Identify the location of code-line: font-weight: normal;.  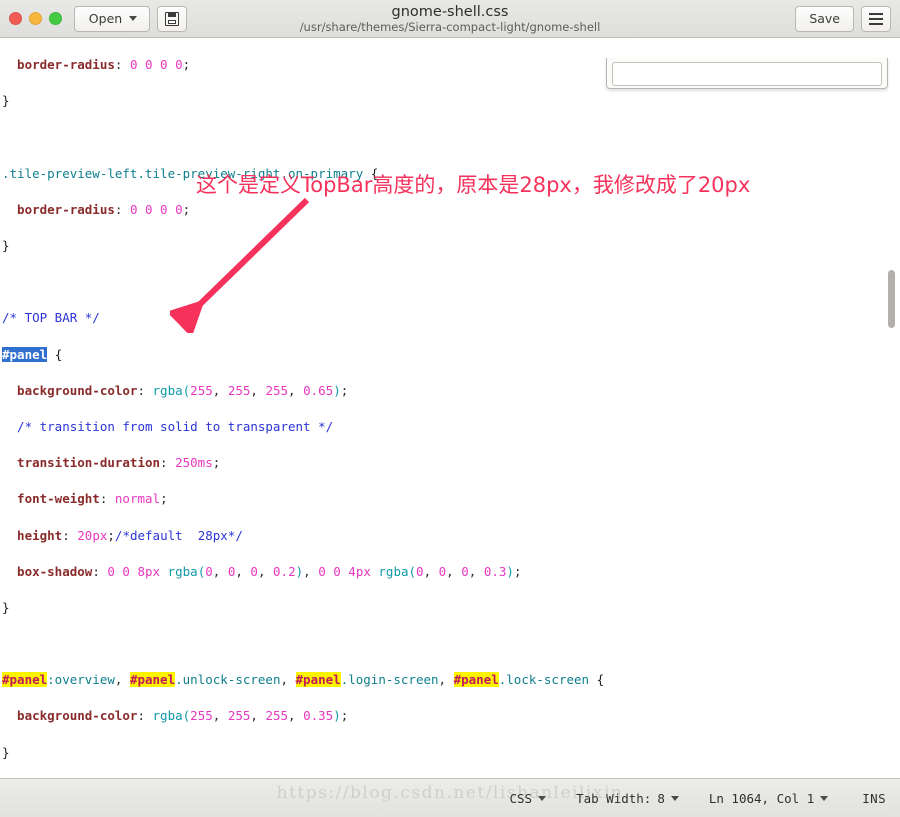
(85, 499).